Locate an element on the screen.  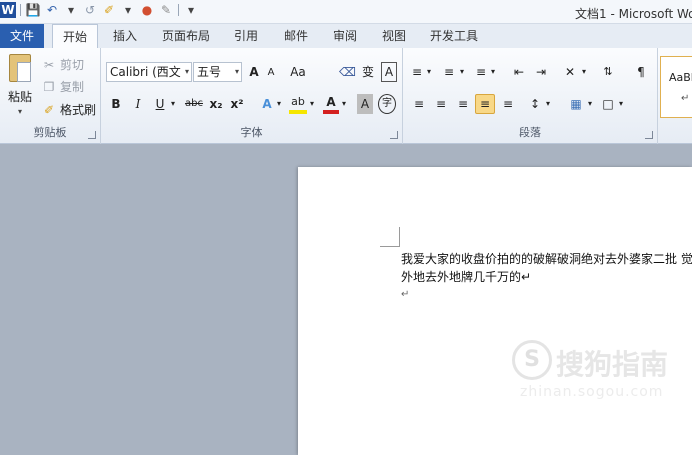
font-color-dropdown-icon: ▾ is located at coordinates (344, 104).